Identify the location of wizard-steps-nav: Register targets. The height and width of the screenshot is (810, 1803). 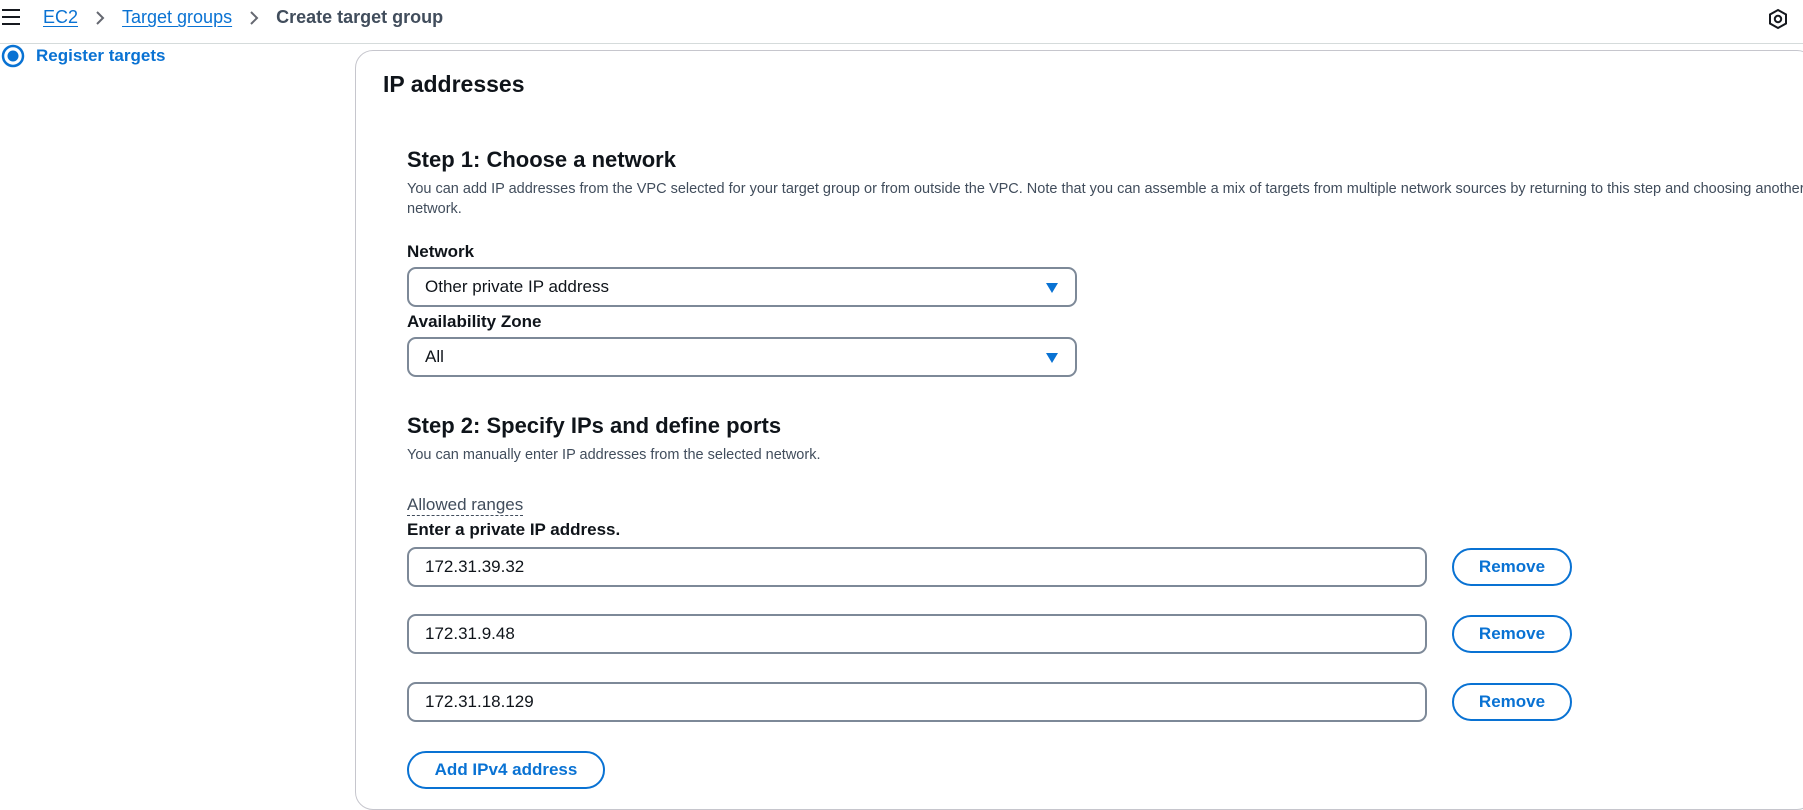
(170, 56).